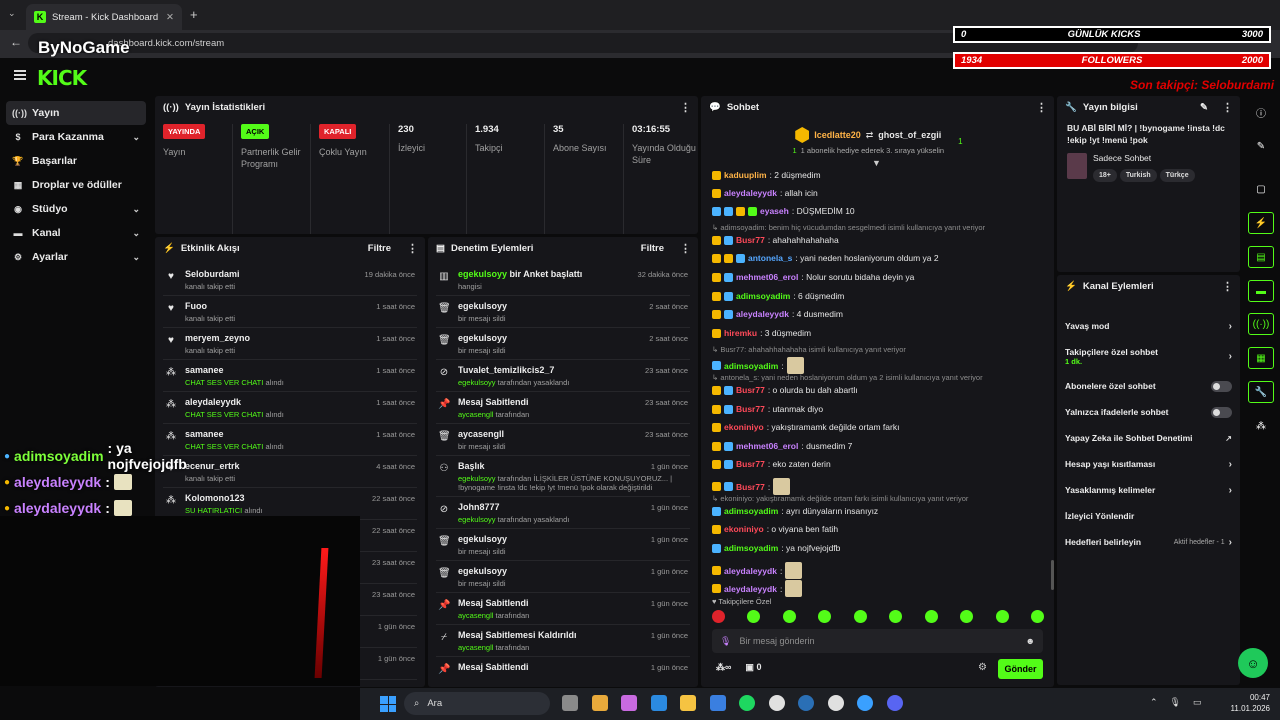  What do you see at coordinates (1261, 146) in the screenshot?
I see `edit-rail-icon: ✎` at bounding box center [1261, 146].